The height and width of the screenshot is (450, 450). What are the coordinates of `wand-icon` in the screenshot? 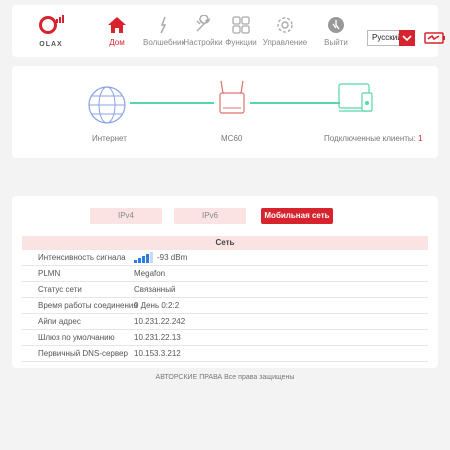 It's located at (163, 25).